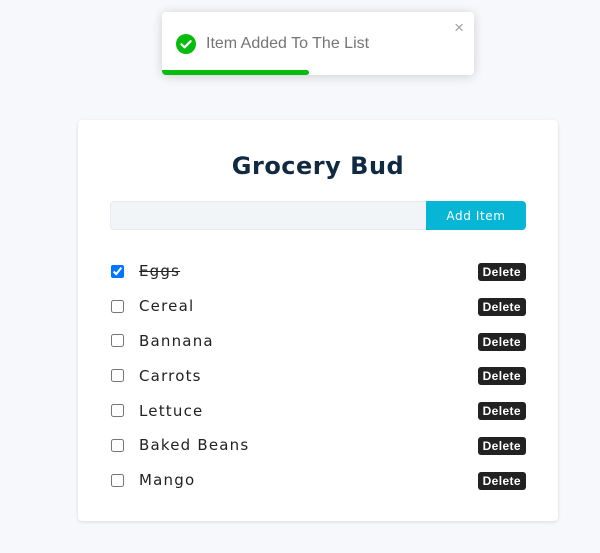 This screenshot has width=600, height=553. What do you see at coordinates (318, 72) in the screenshot?
I see `toast-progress-track` at bounding box center [318, 72].